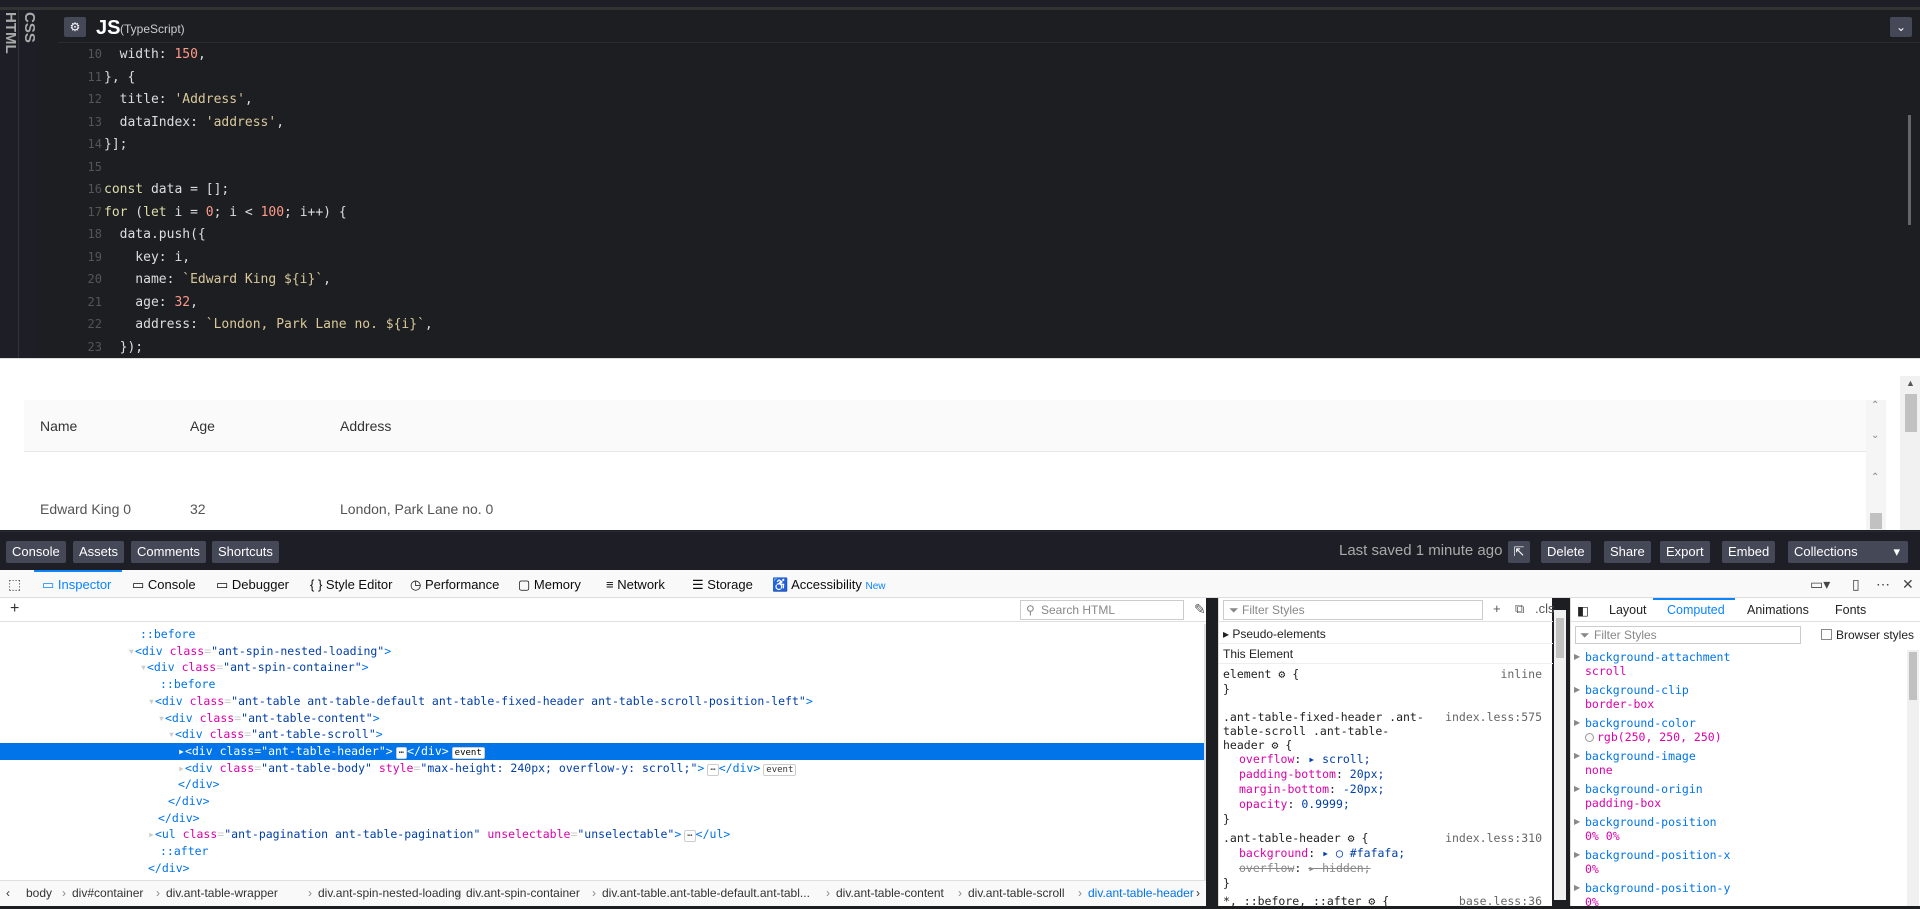  Describe the element at coordinates (202, 426) in the screenshot. I see `column-header-age: Age` at that location.